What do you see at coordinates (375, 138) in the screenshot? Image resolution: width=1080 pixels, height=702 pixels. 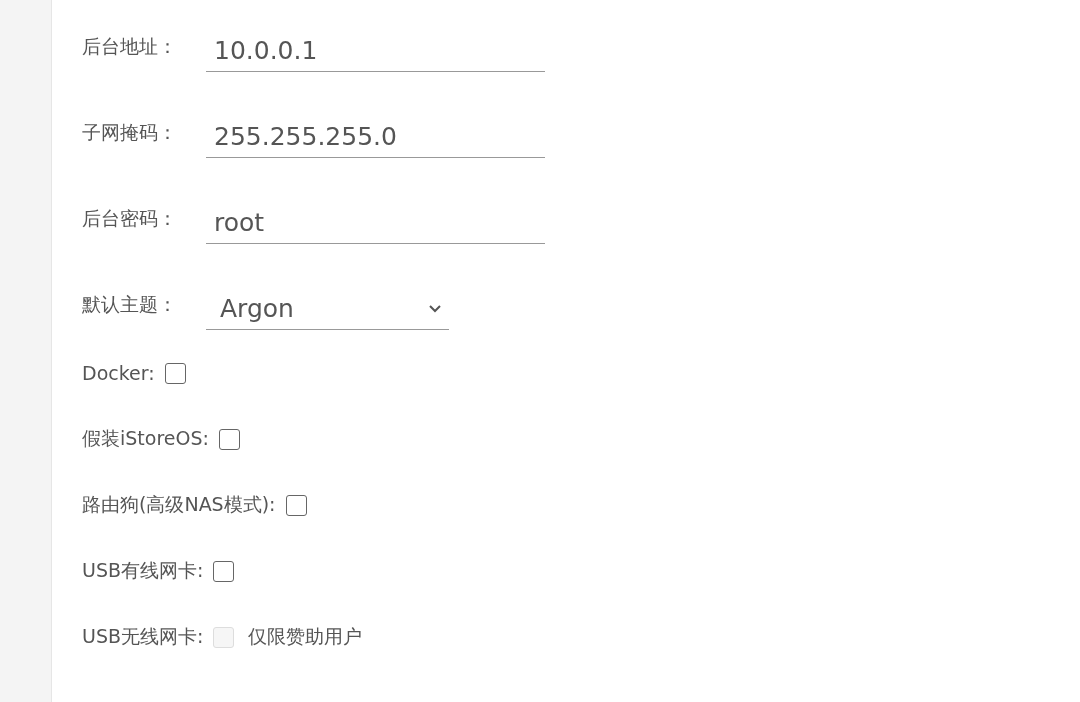 I see `input-field: 255.255.255.0` at bounding box center [375, 138].